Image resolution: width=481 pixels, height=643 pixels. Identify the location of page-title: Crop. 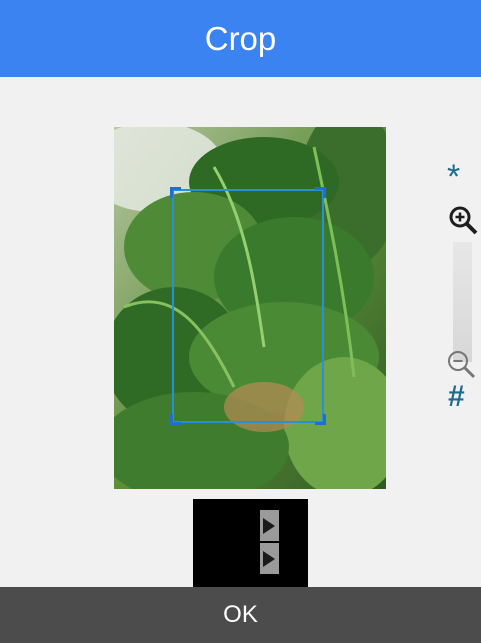
(240, 38).